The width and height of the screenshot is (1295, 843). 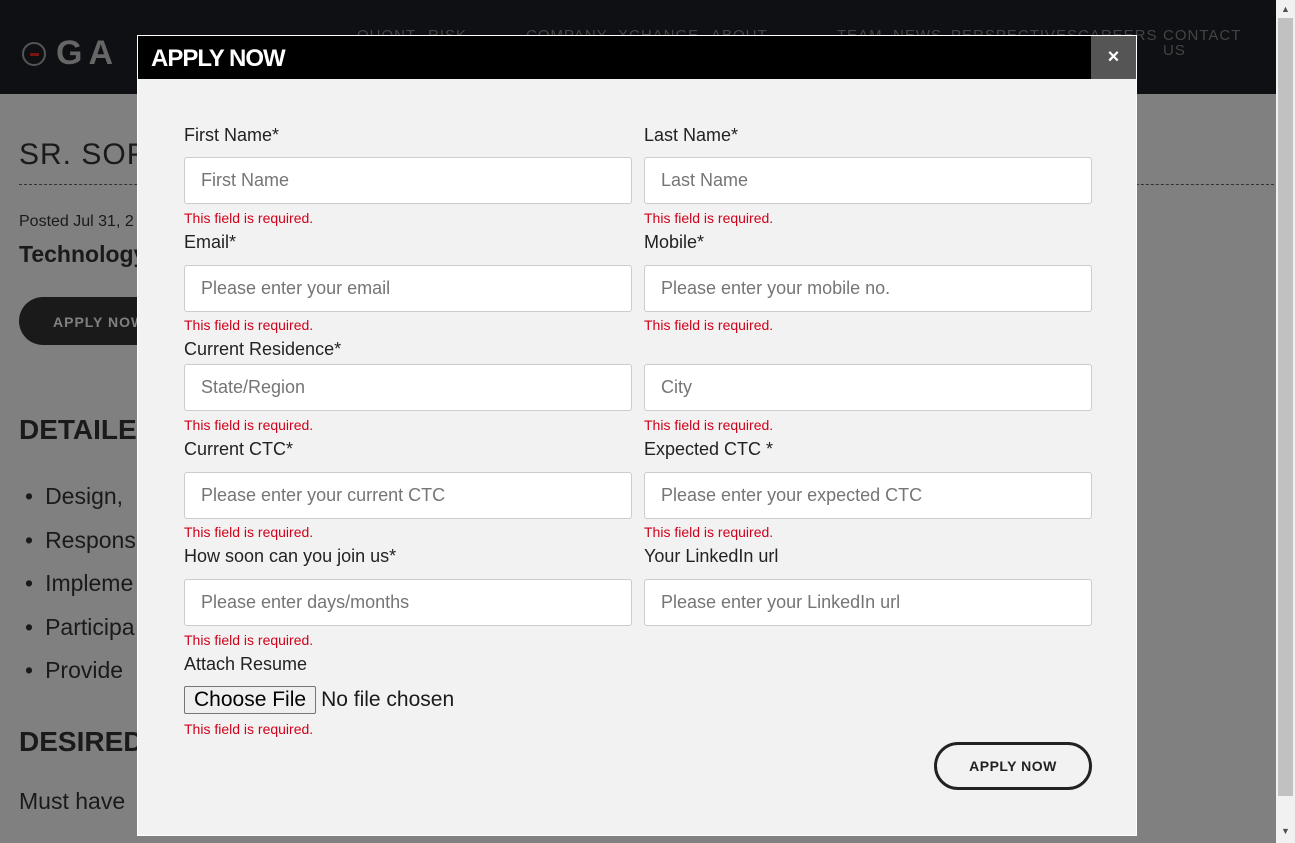 What do you see at coordinates (709, 449) in the screenshot?
I see `expected-ctc-label: Expected CTC *` at bounding box center [709, 449].